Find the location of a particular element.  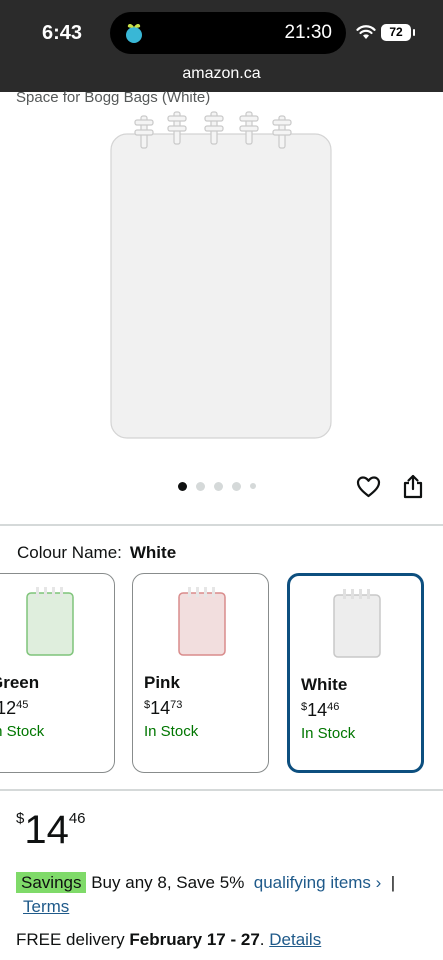

variant-name: White is located at coordinates (324, 684).